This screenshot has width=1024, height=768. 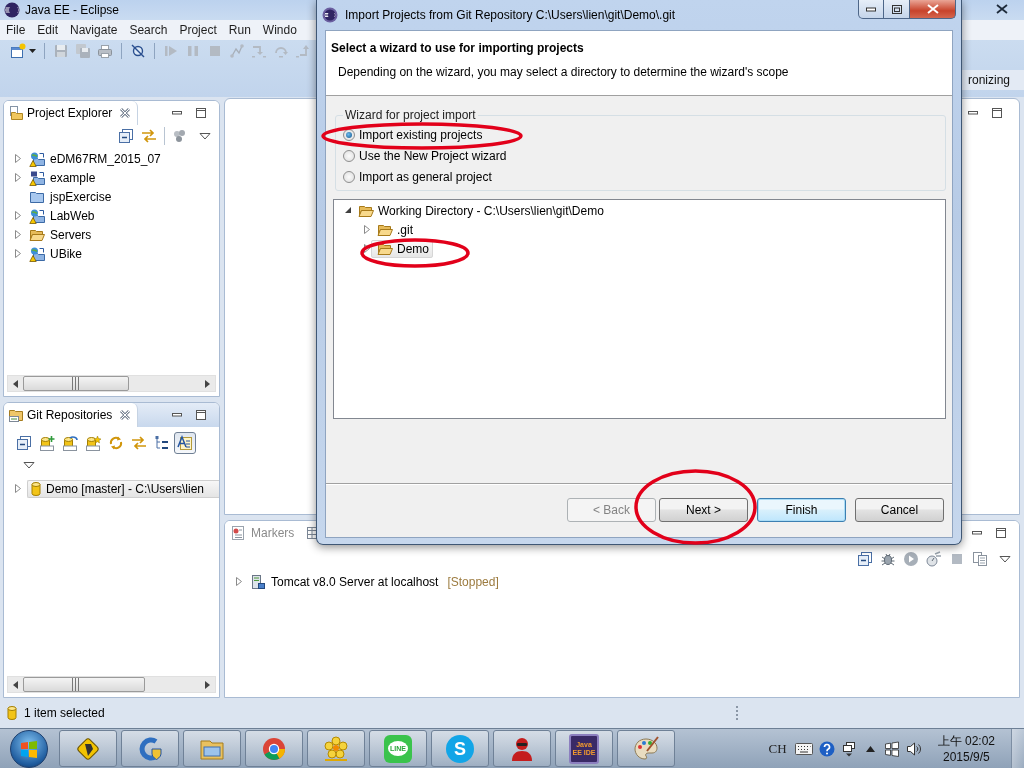 I want to click on minimize-button, so click(x=871, y=9).